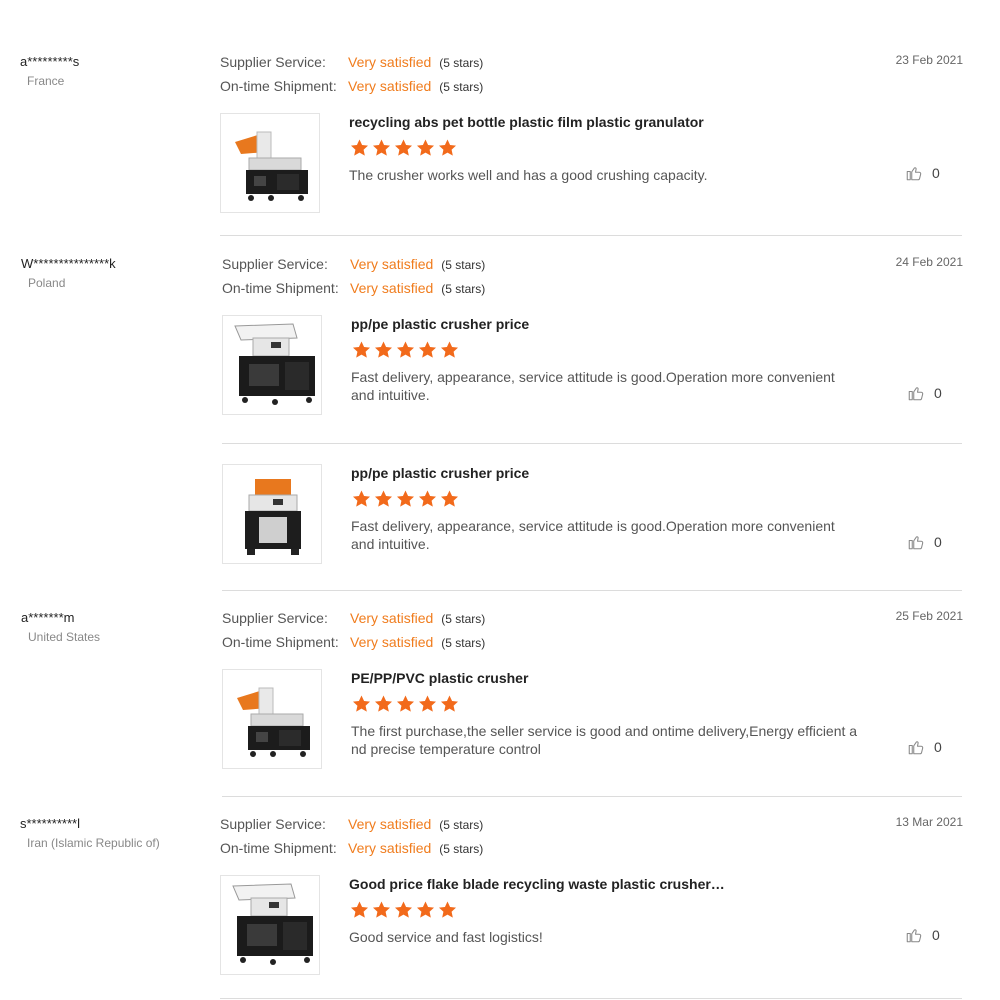 The image size is (1000, 1000). Describe the element at coordinates (48, 617) in the screenshot. I see `reviewer-name: a*******m` at that location.